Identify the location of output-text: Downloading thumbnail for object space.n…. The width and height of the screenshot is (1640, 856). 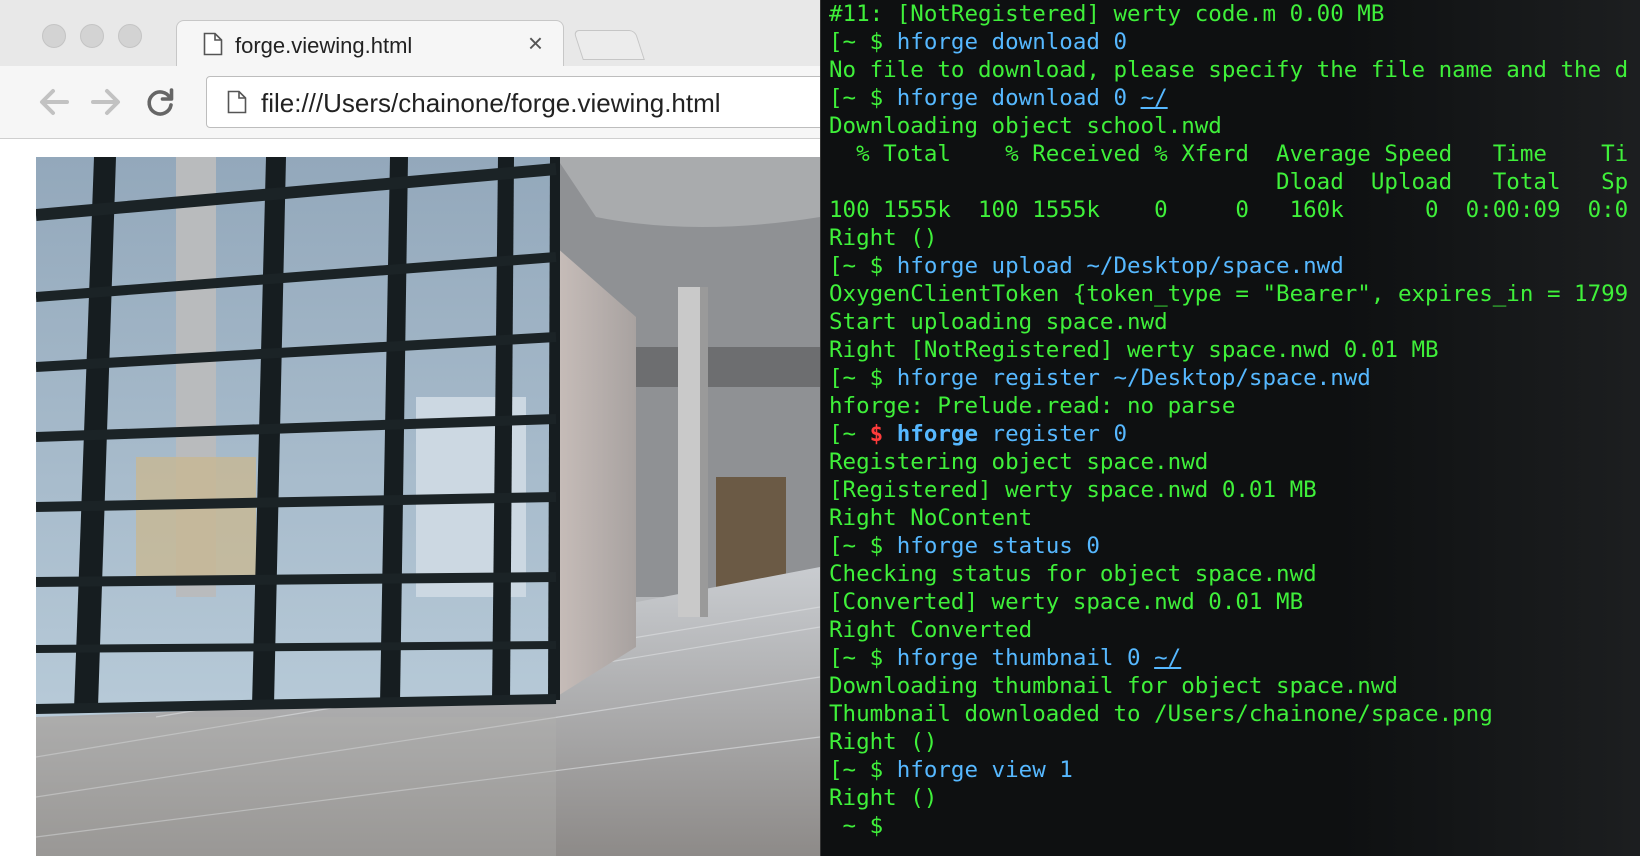
(1113, 686).